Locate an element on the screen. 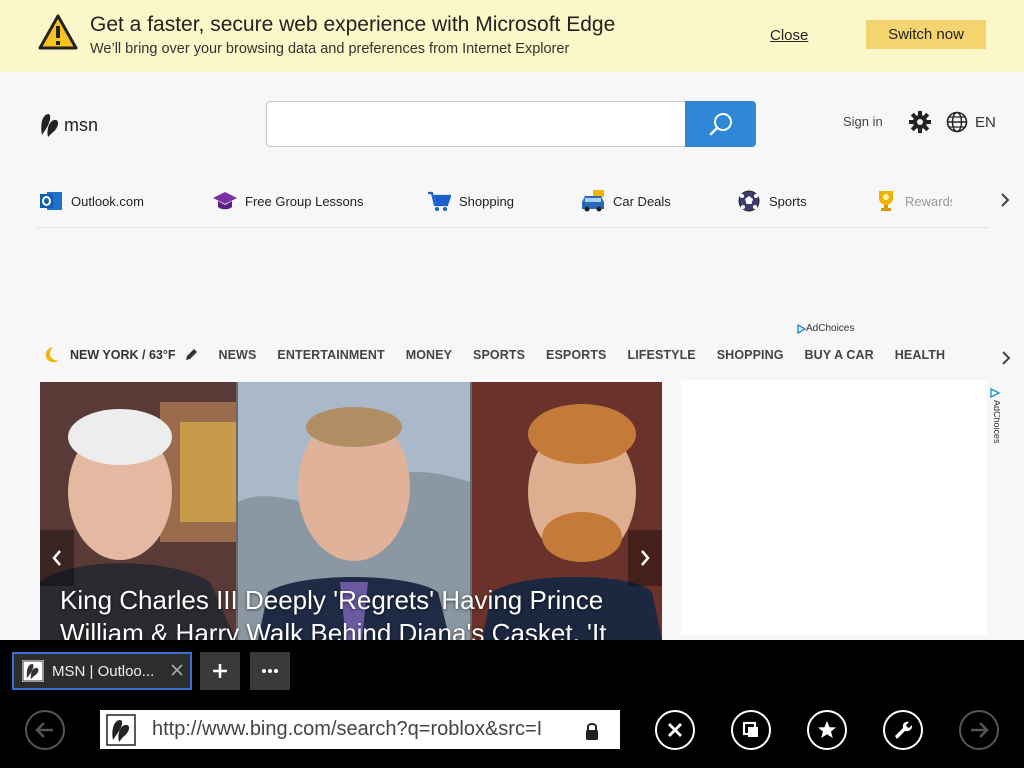 The image size is (1024, 768). tools-button is located at coordinates (903, 730).